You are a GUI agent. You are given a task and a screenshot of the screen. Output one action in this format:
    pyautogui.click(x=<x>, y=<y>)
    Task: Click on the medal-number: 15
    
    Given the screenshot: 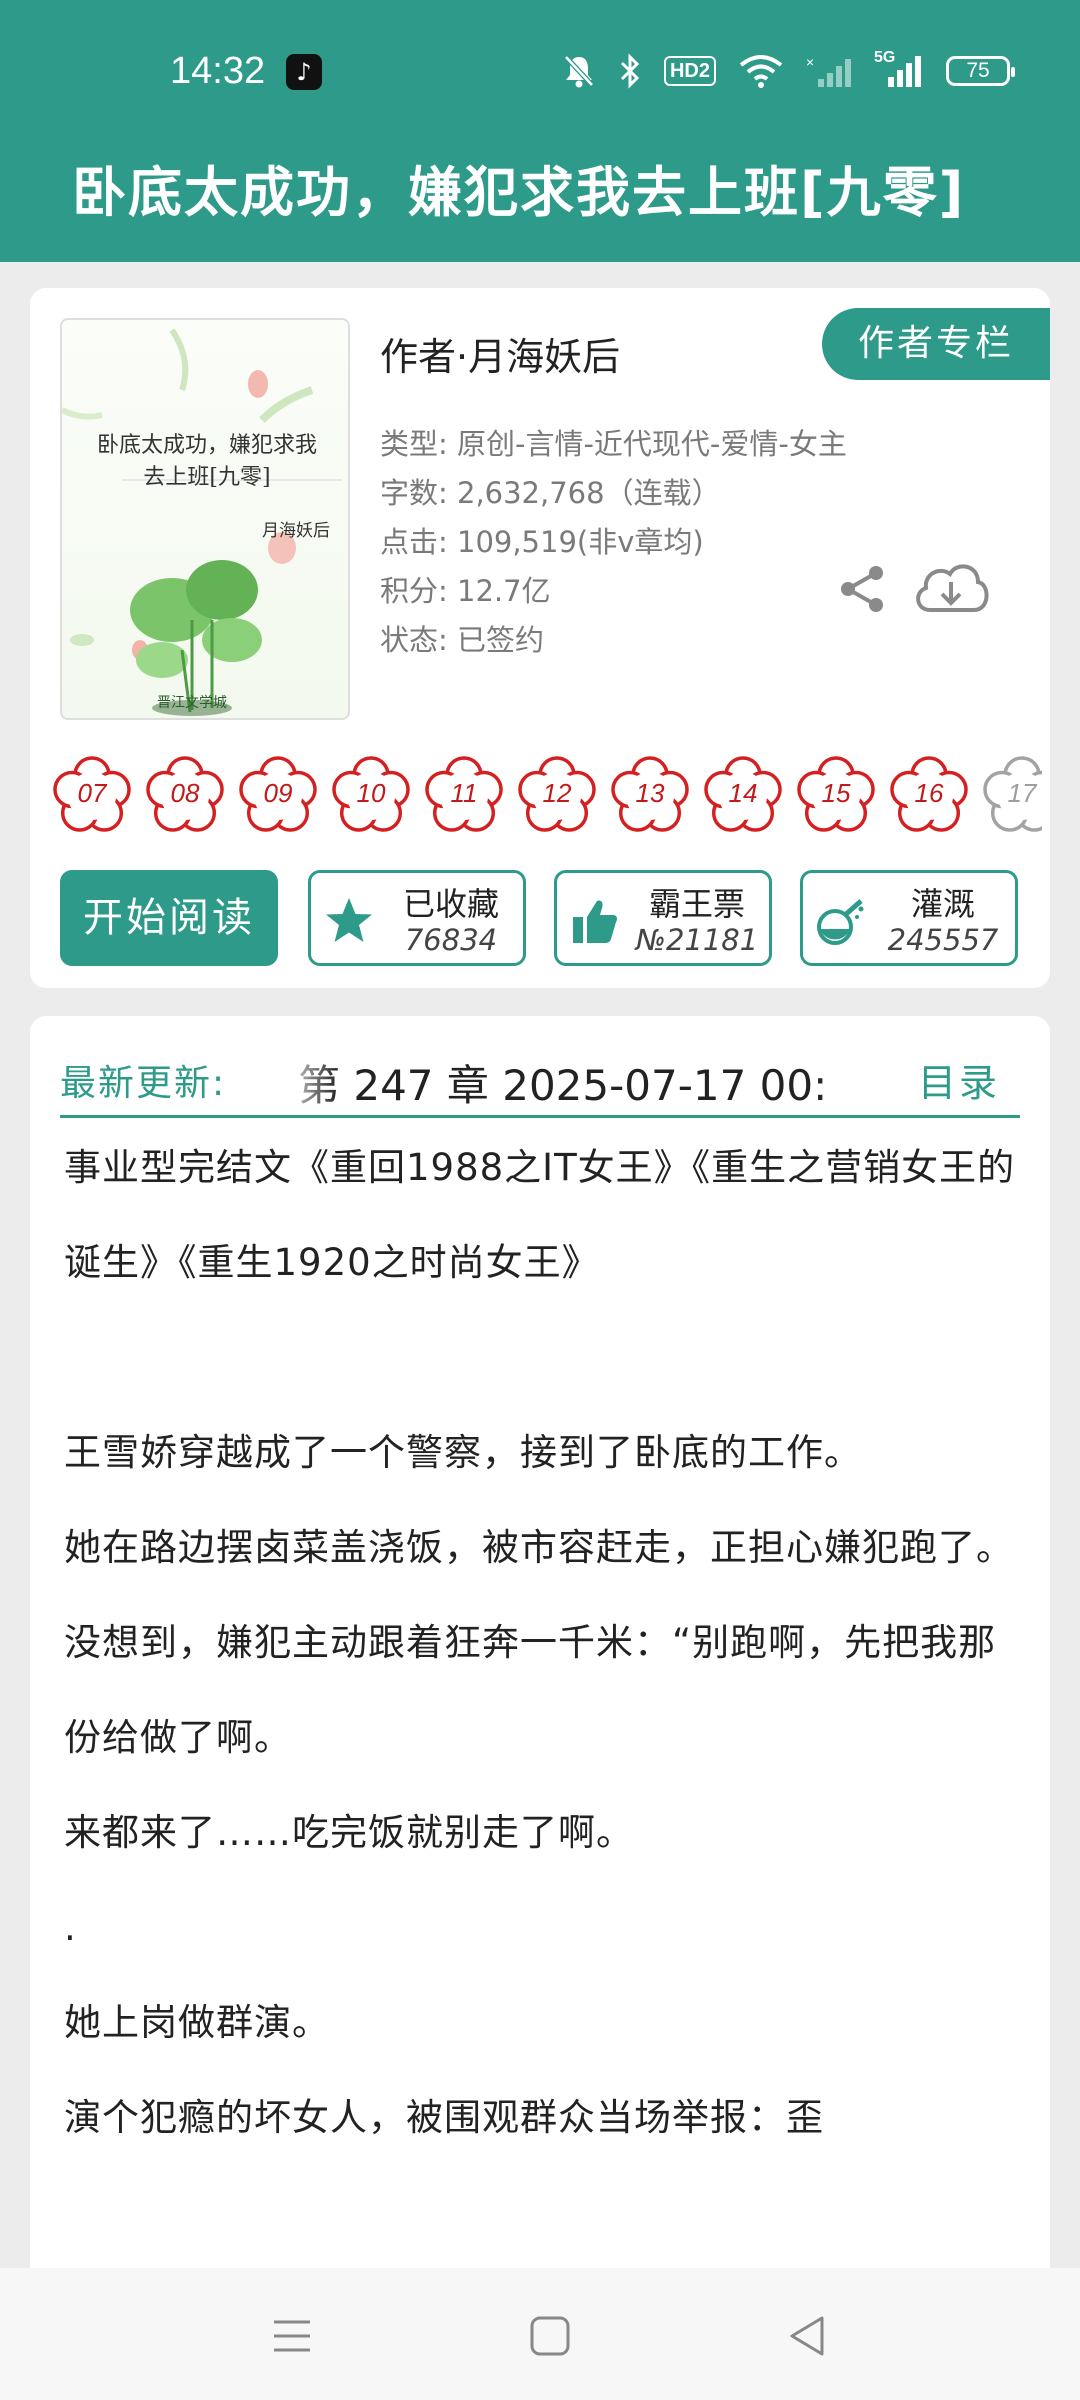 What is the action you would take?
    pyautogui.click(x=836, y=793)
    